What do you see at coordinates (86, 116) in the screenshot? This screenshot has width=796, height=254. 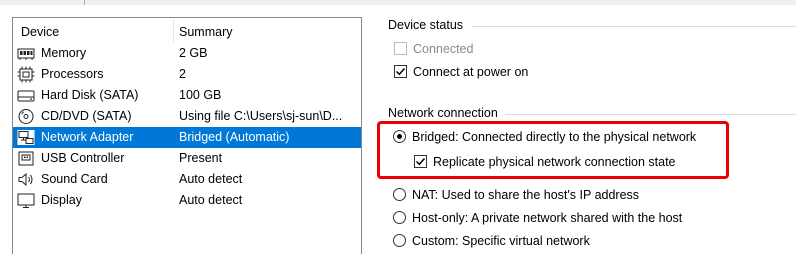 I see `device-name: CD/DVD (SATA)` at bounding box center [86, 116].